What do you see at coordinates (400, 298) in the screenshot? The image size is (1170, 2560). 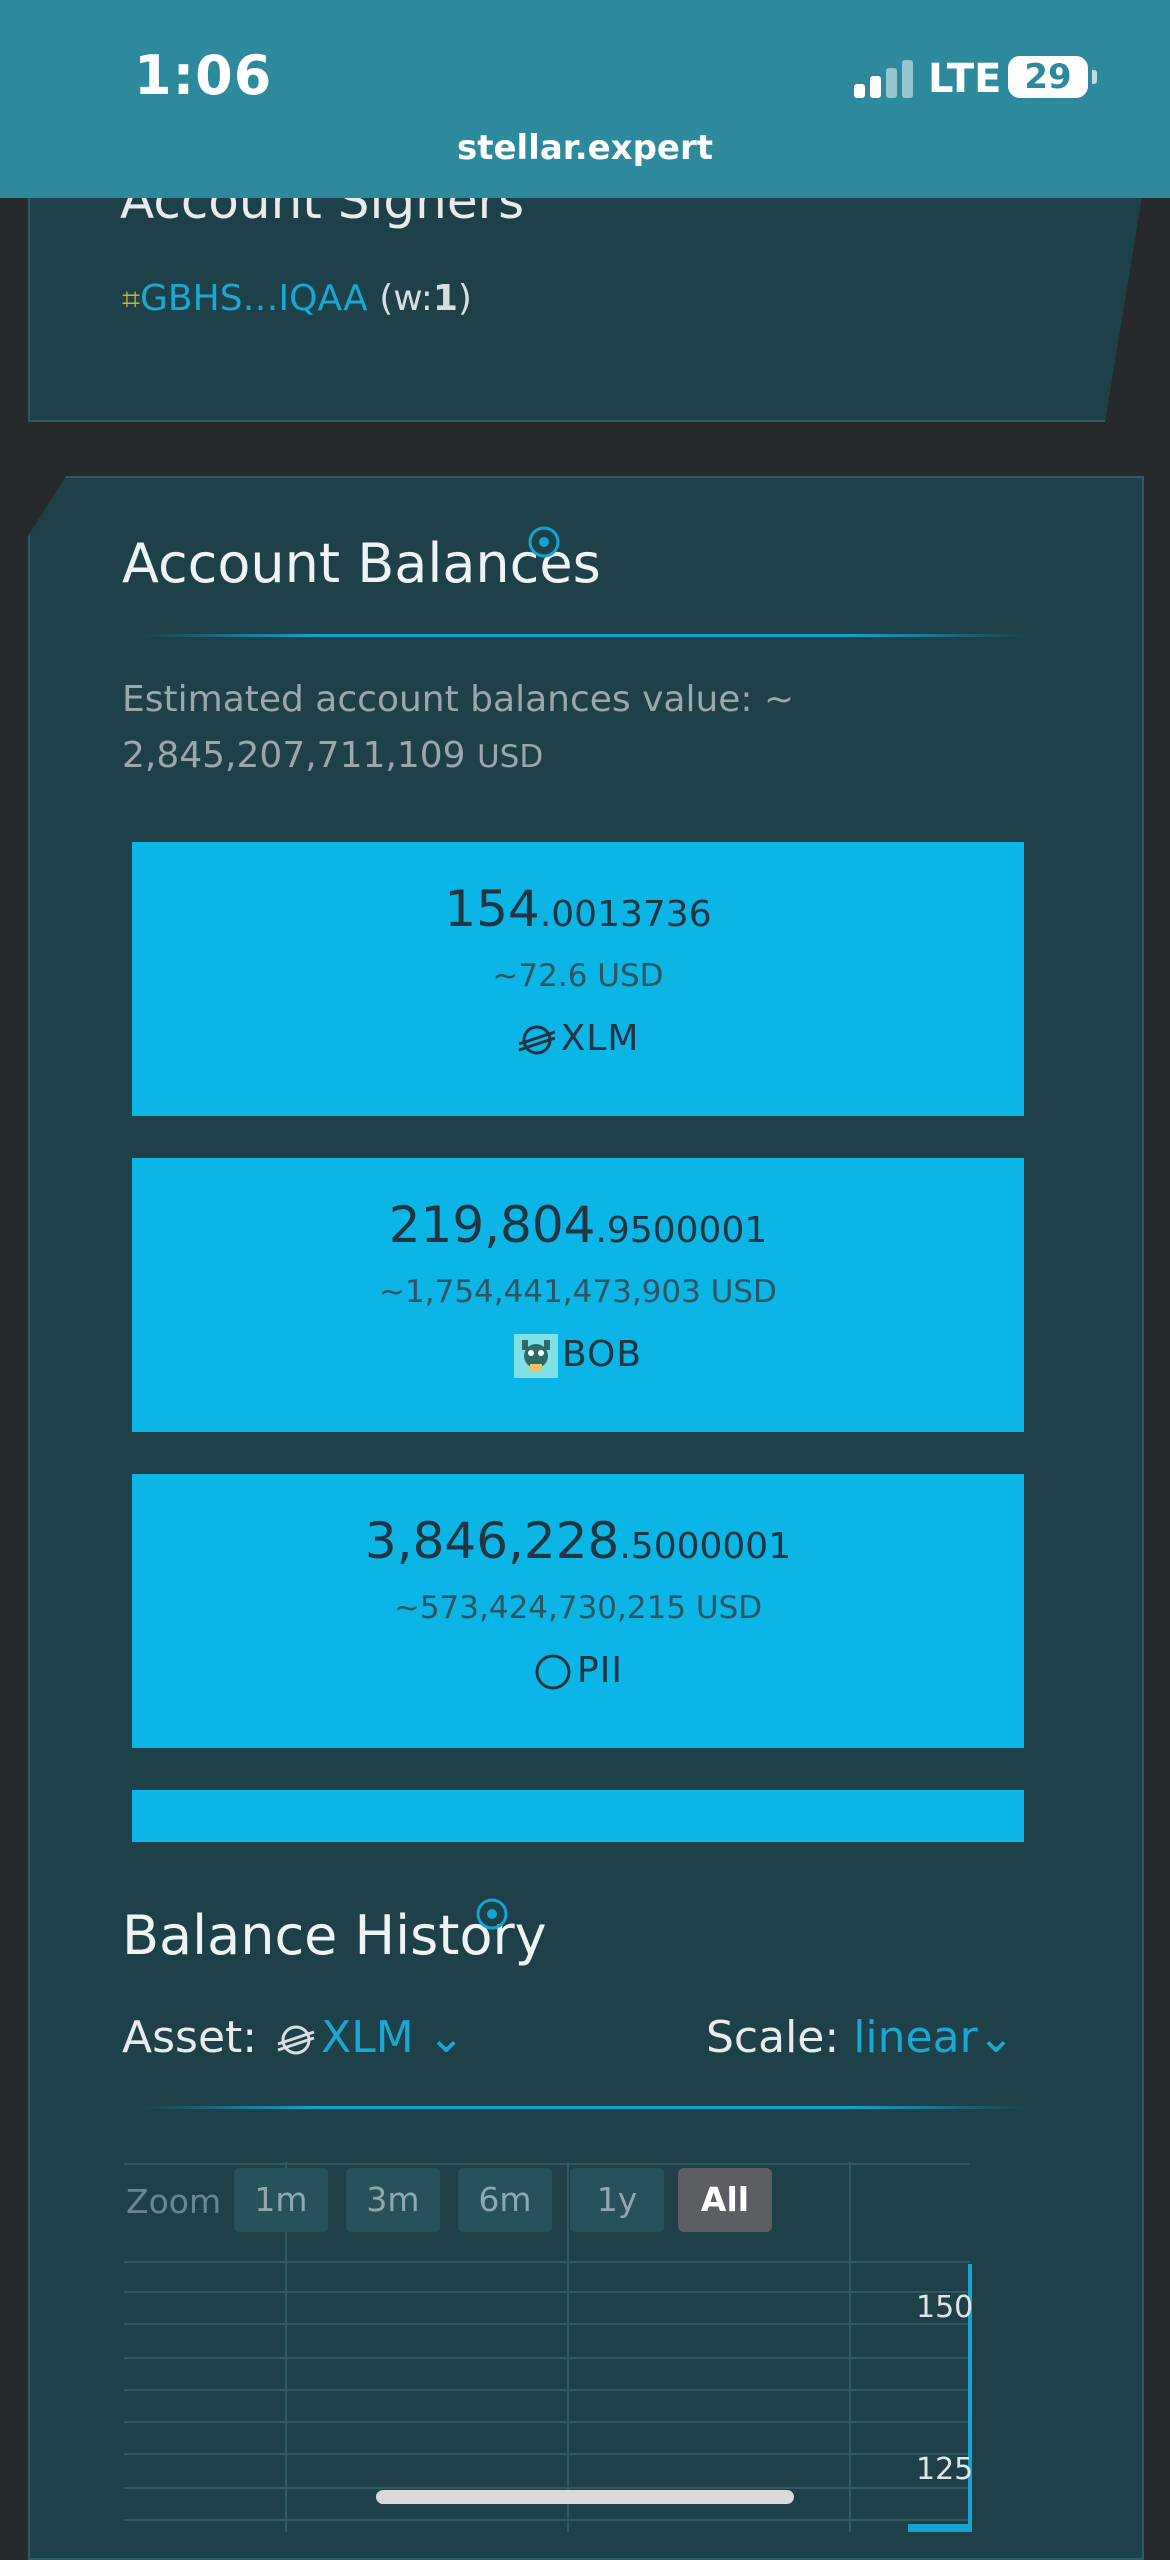 I see `signer-weight-prefix: (w:` at bounding box center [400, 298].